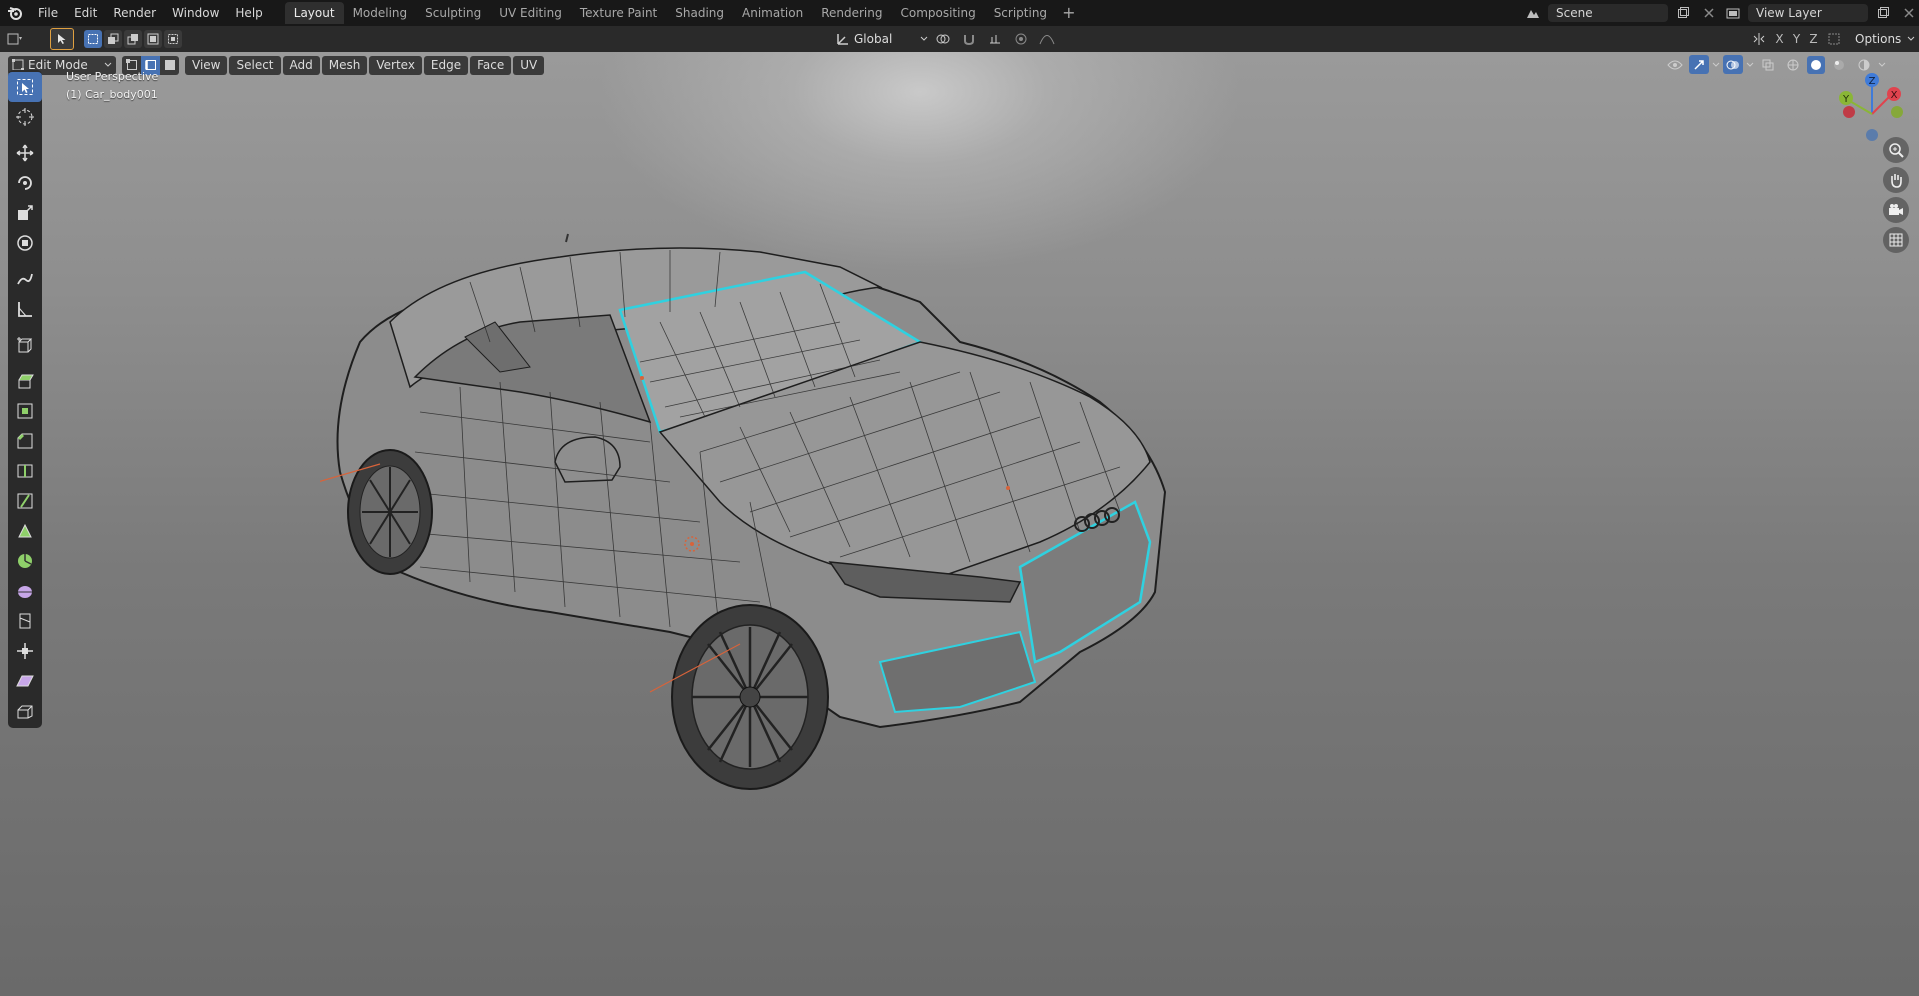 The height and width of the screenshot is (996, 1919). What do you see at coordinates (25, 309) in the screenshot?
I see `measure-tool-icon` at bounding box center [25, 309].